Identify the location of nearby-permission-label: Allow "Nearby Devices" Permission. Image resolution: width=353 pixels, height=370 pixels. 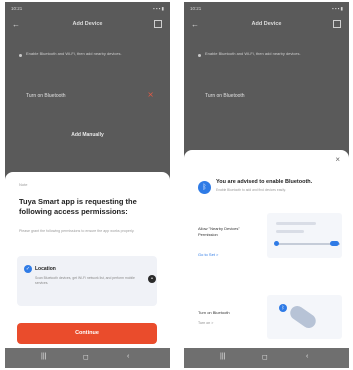
(219, 231).